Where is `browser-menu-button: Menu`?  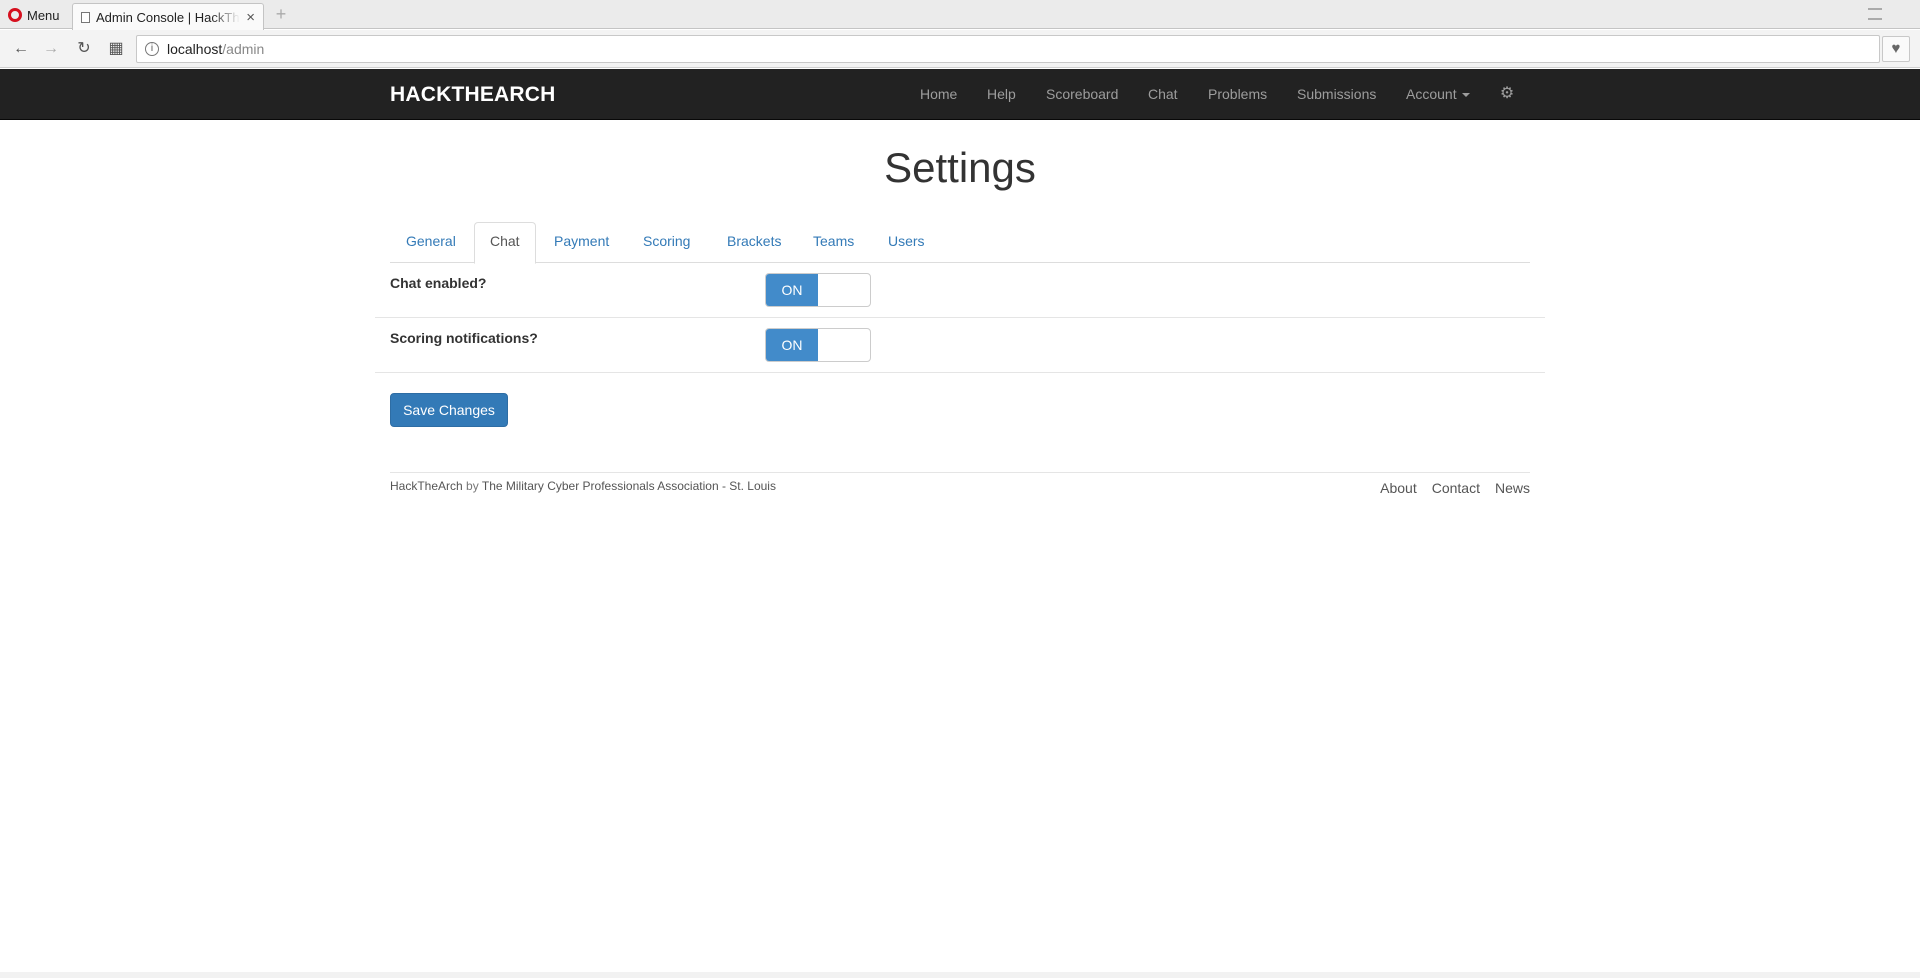
browser-menu-button: Menu is located at coordinates (34, 15).